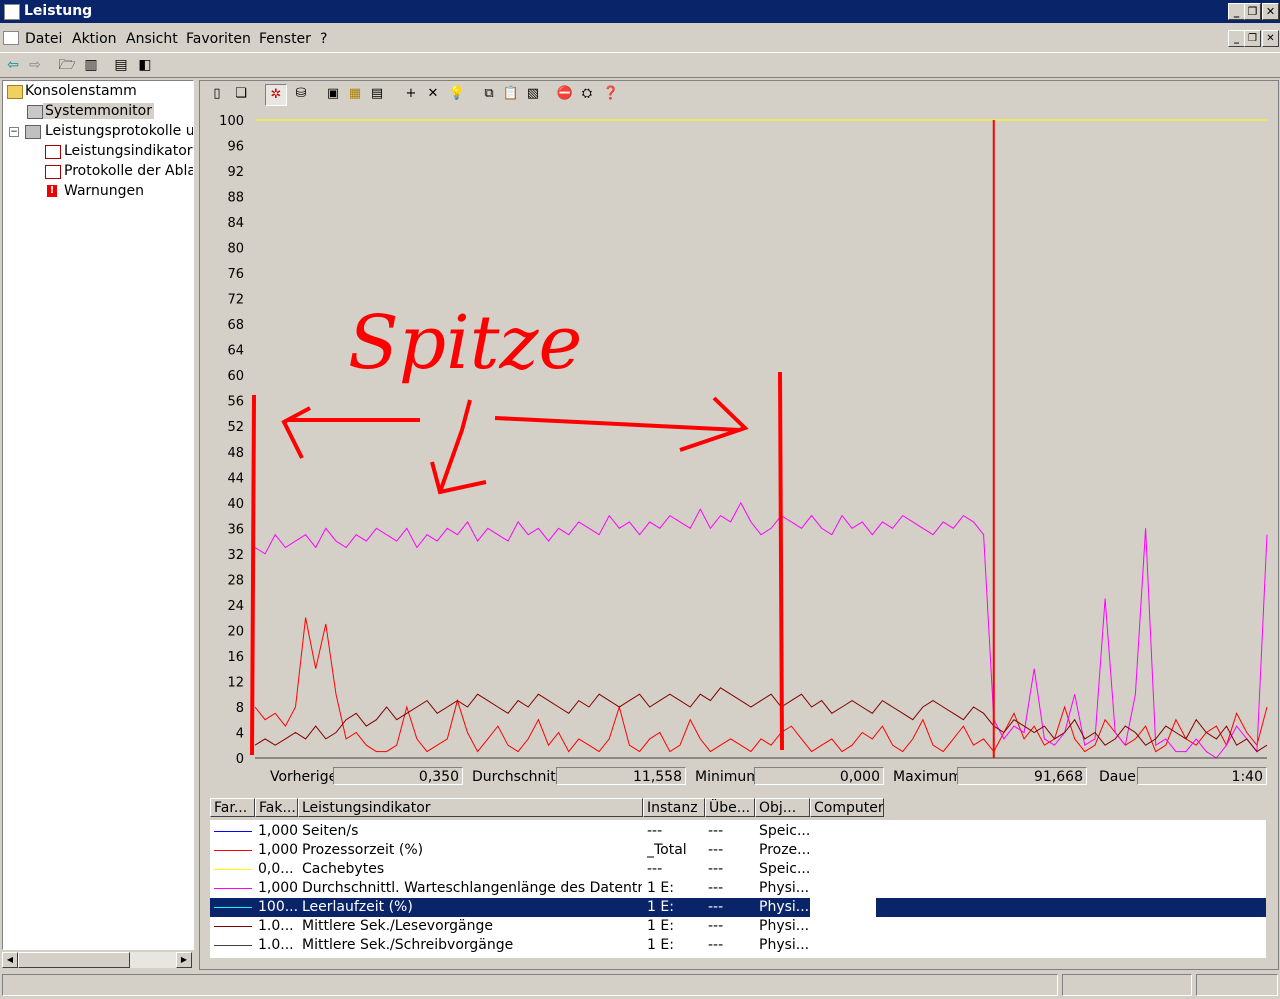 The image size is (1280, 999). I want to click on tree-item-warnungen: Warnungen, so click(104, 191).